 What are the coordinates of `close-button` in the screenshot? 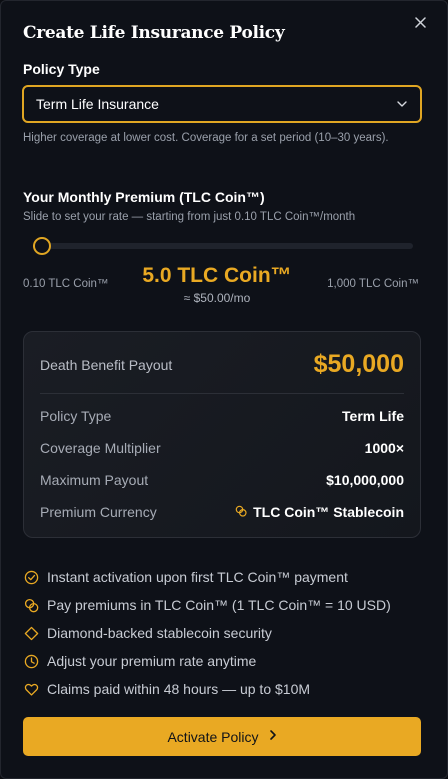 It's located at (420, 24).